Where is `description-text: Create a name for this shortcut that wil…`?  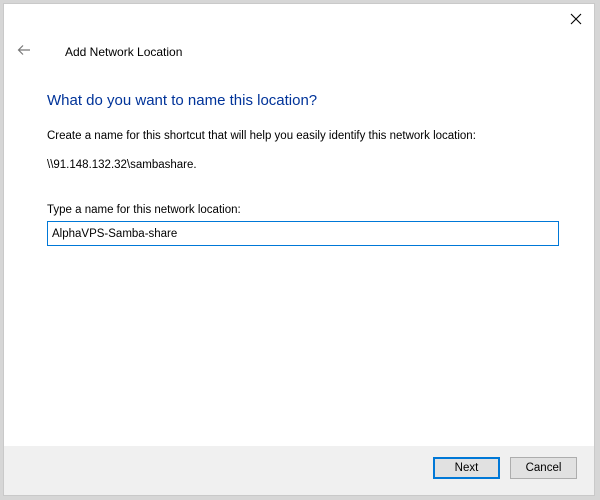 description-text: Create a name for this shortcut that wil… is located at coordinates (261, 136).